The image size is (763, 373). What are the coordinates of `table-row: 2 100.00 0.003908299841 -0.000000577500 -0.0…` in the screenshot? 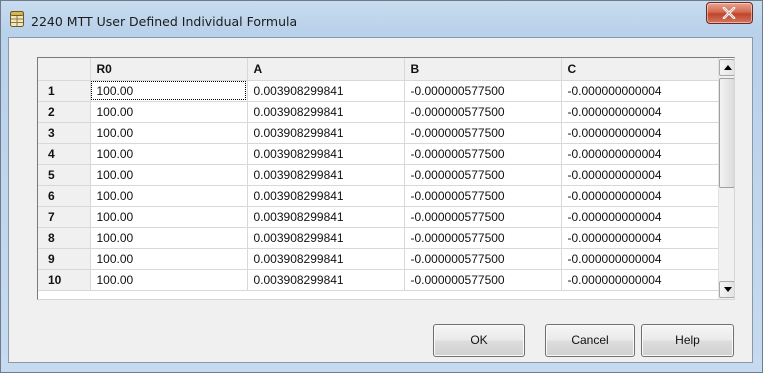 It's located at (378, 112).